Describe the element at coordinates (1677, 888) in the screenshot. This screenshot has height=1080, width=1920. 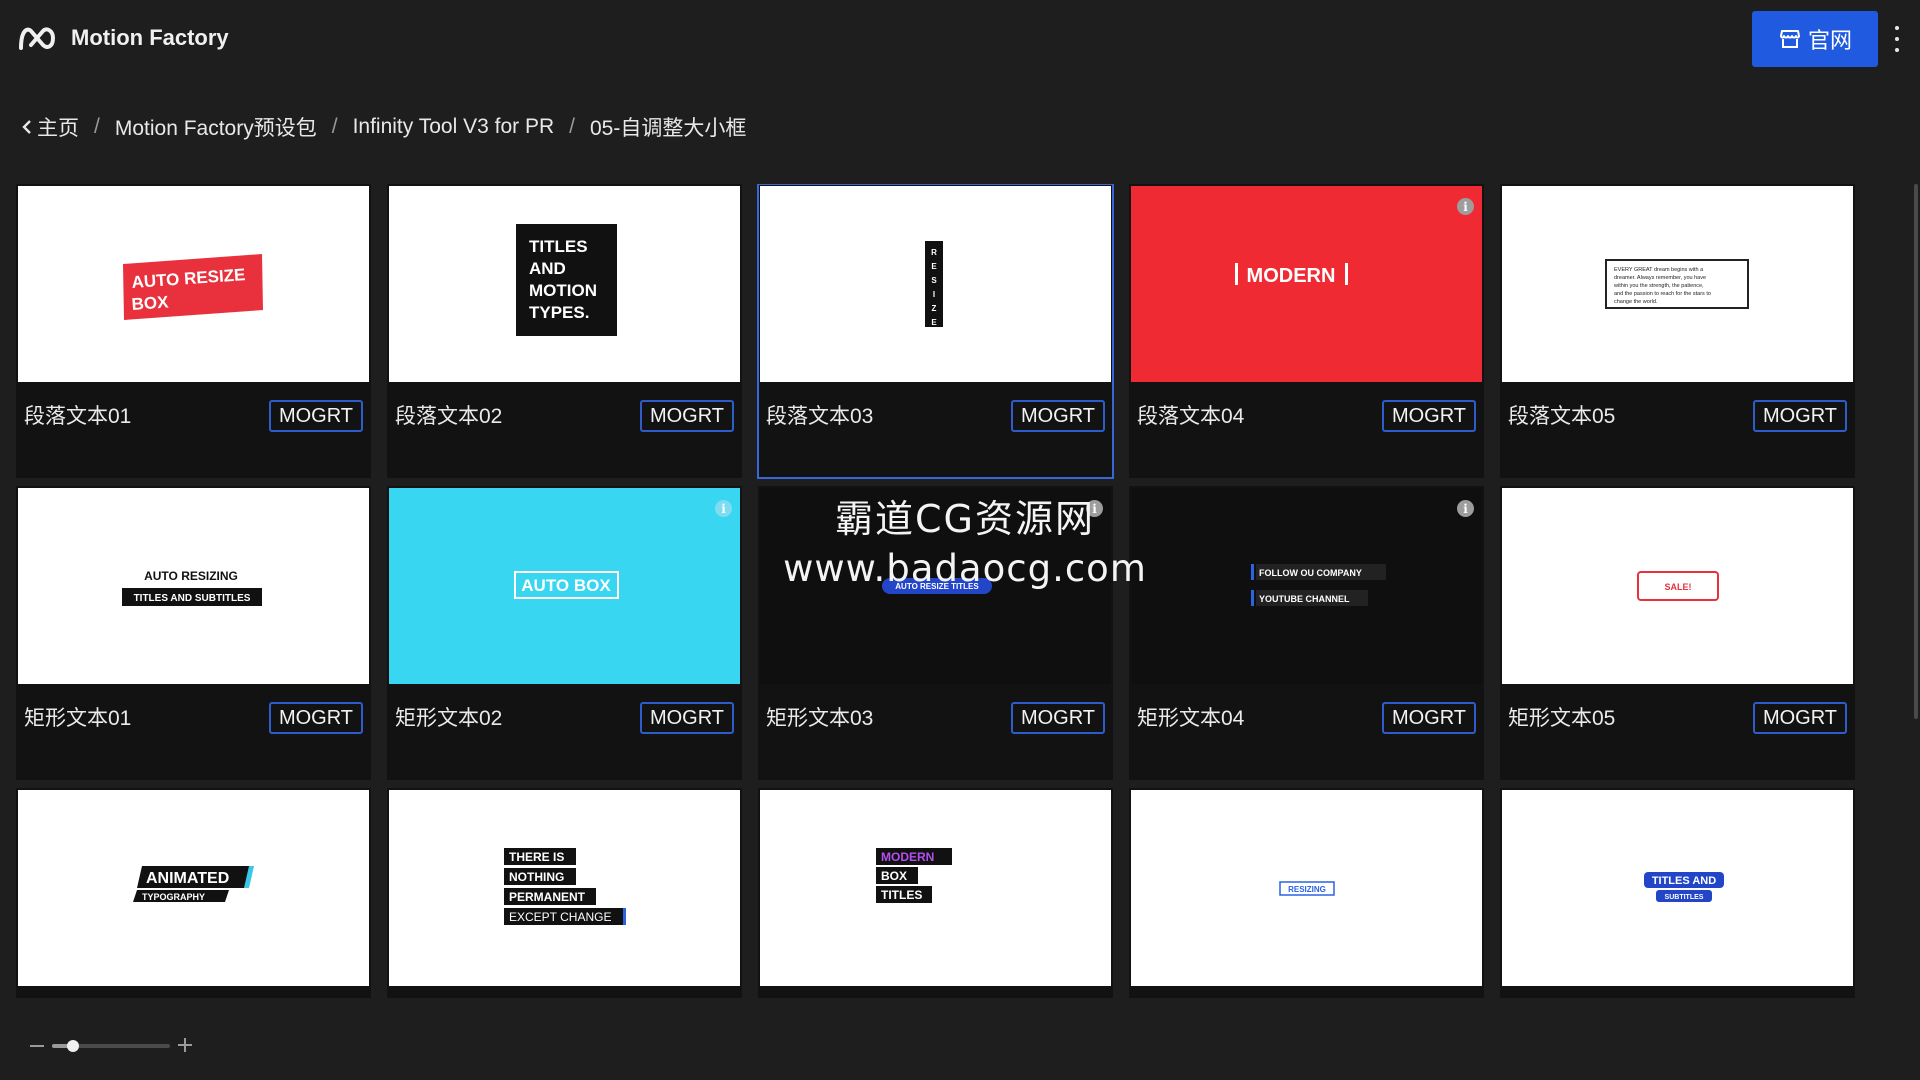
I see `preset-thumbnail: TITLES AND SUBTITLES` at that location.